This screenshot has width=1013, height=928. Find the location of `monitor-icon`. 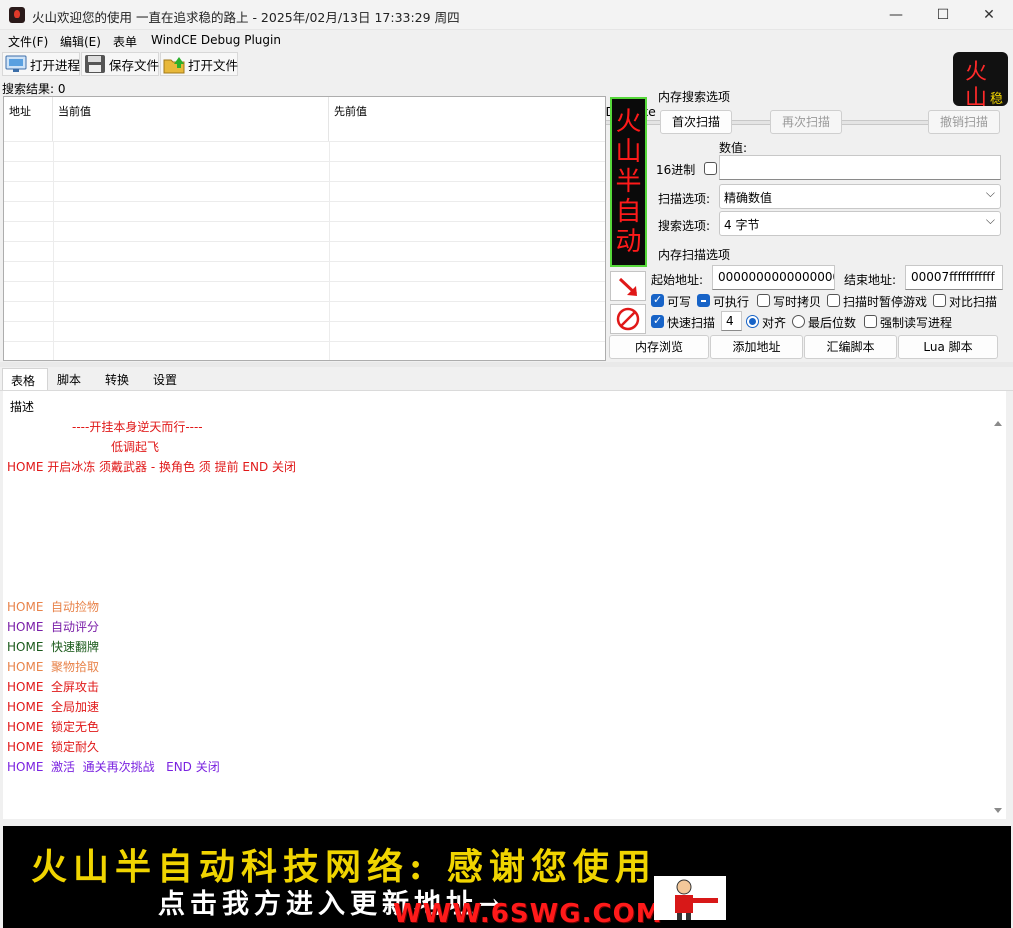

monitor-icon is located at coordinates (16, 64).